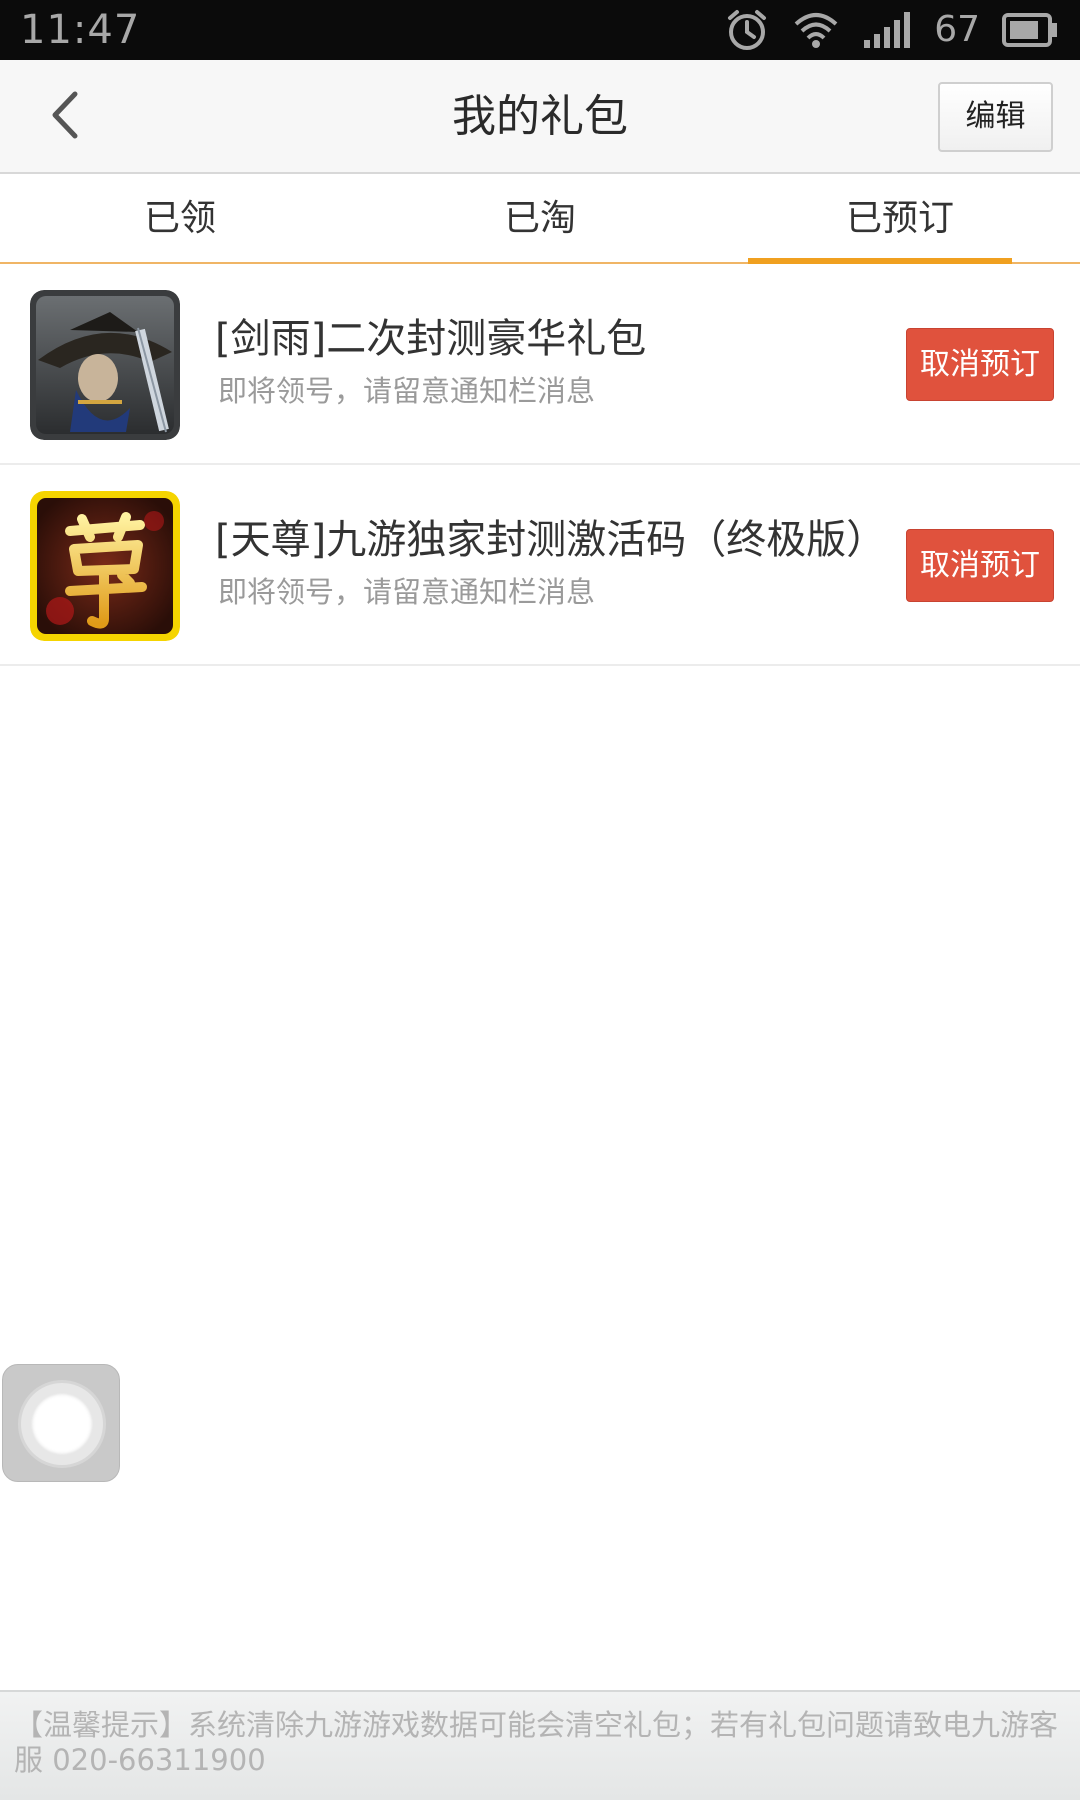 The image size is (1080, 1800). What do you see at coordinates (551, 540) in the screenshot?
I see `gift-title: [天尊]九游独家封测激活码（终极版）` at bounding box center [551, 540].